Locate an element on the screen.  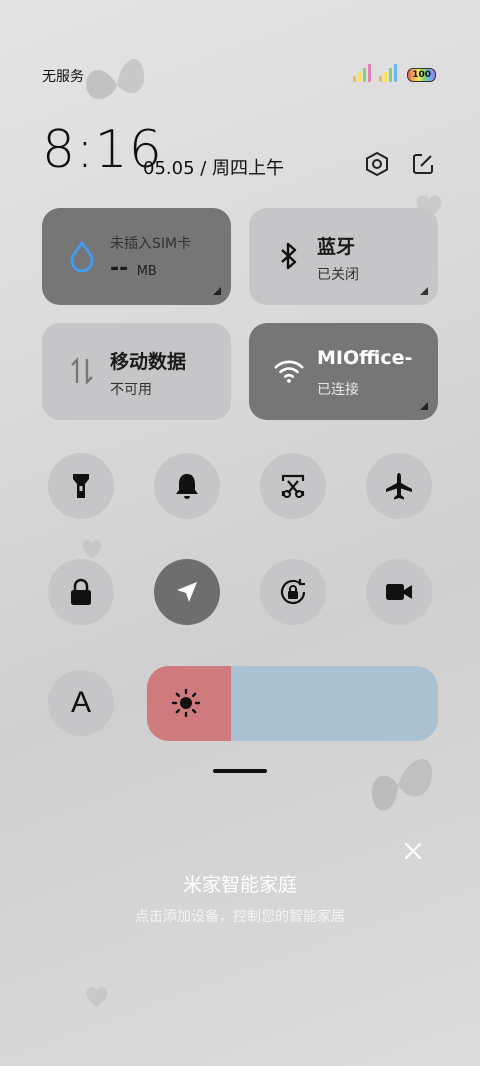
rotation-lock-toggle is located at coordinates (293, 592).